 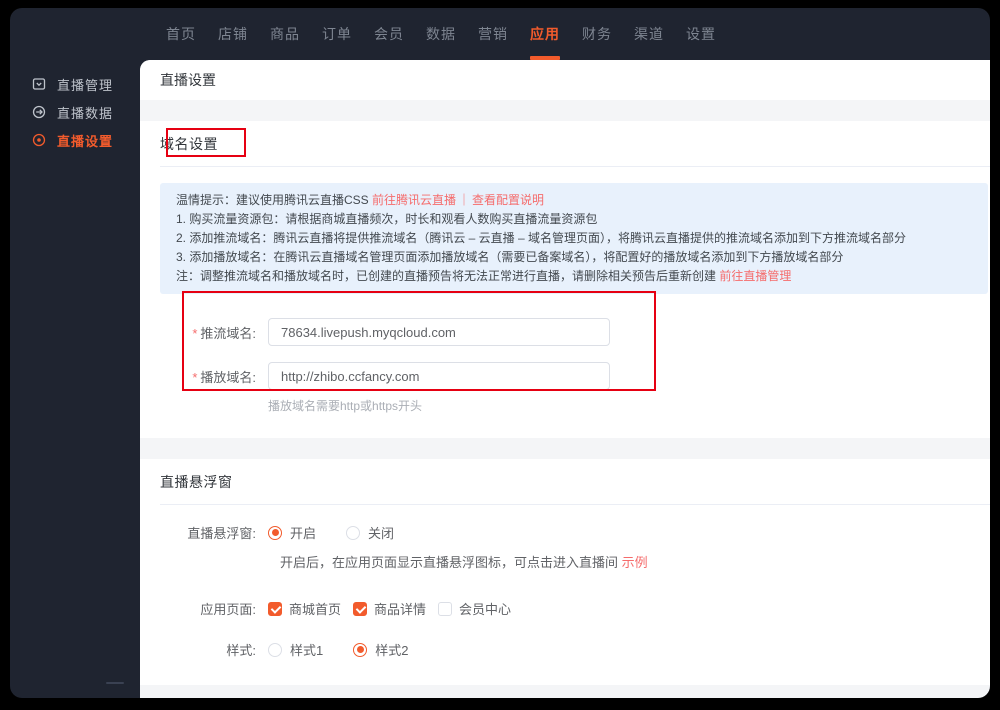 I want to click on radio-style-1: 样式1, so click(x=295, y=649).